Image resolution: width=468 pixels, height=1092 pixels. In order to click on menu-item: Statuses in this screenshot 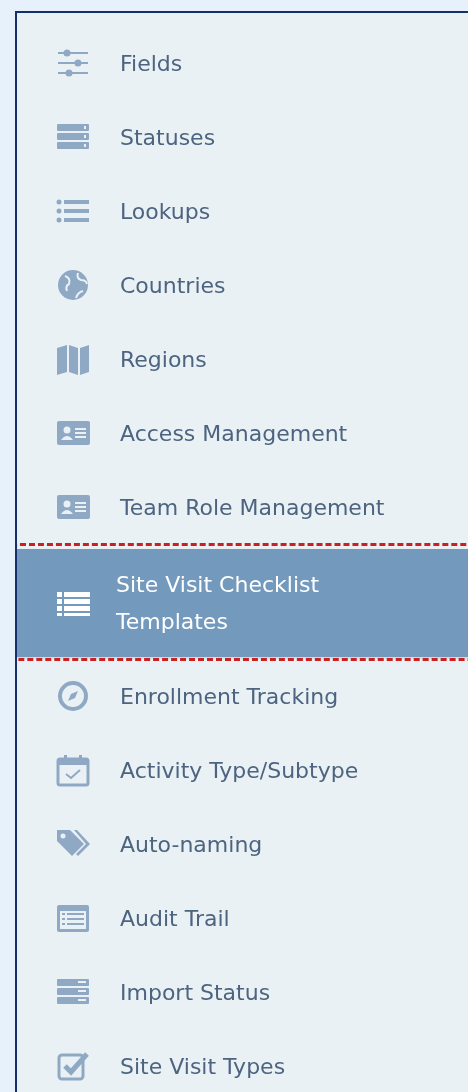, I will do `click(242, 137)`.